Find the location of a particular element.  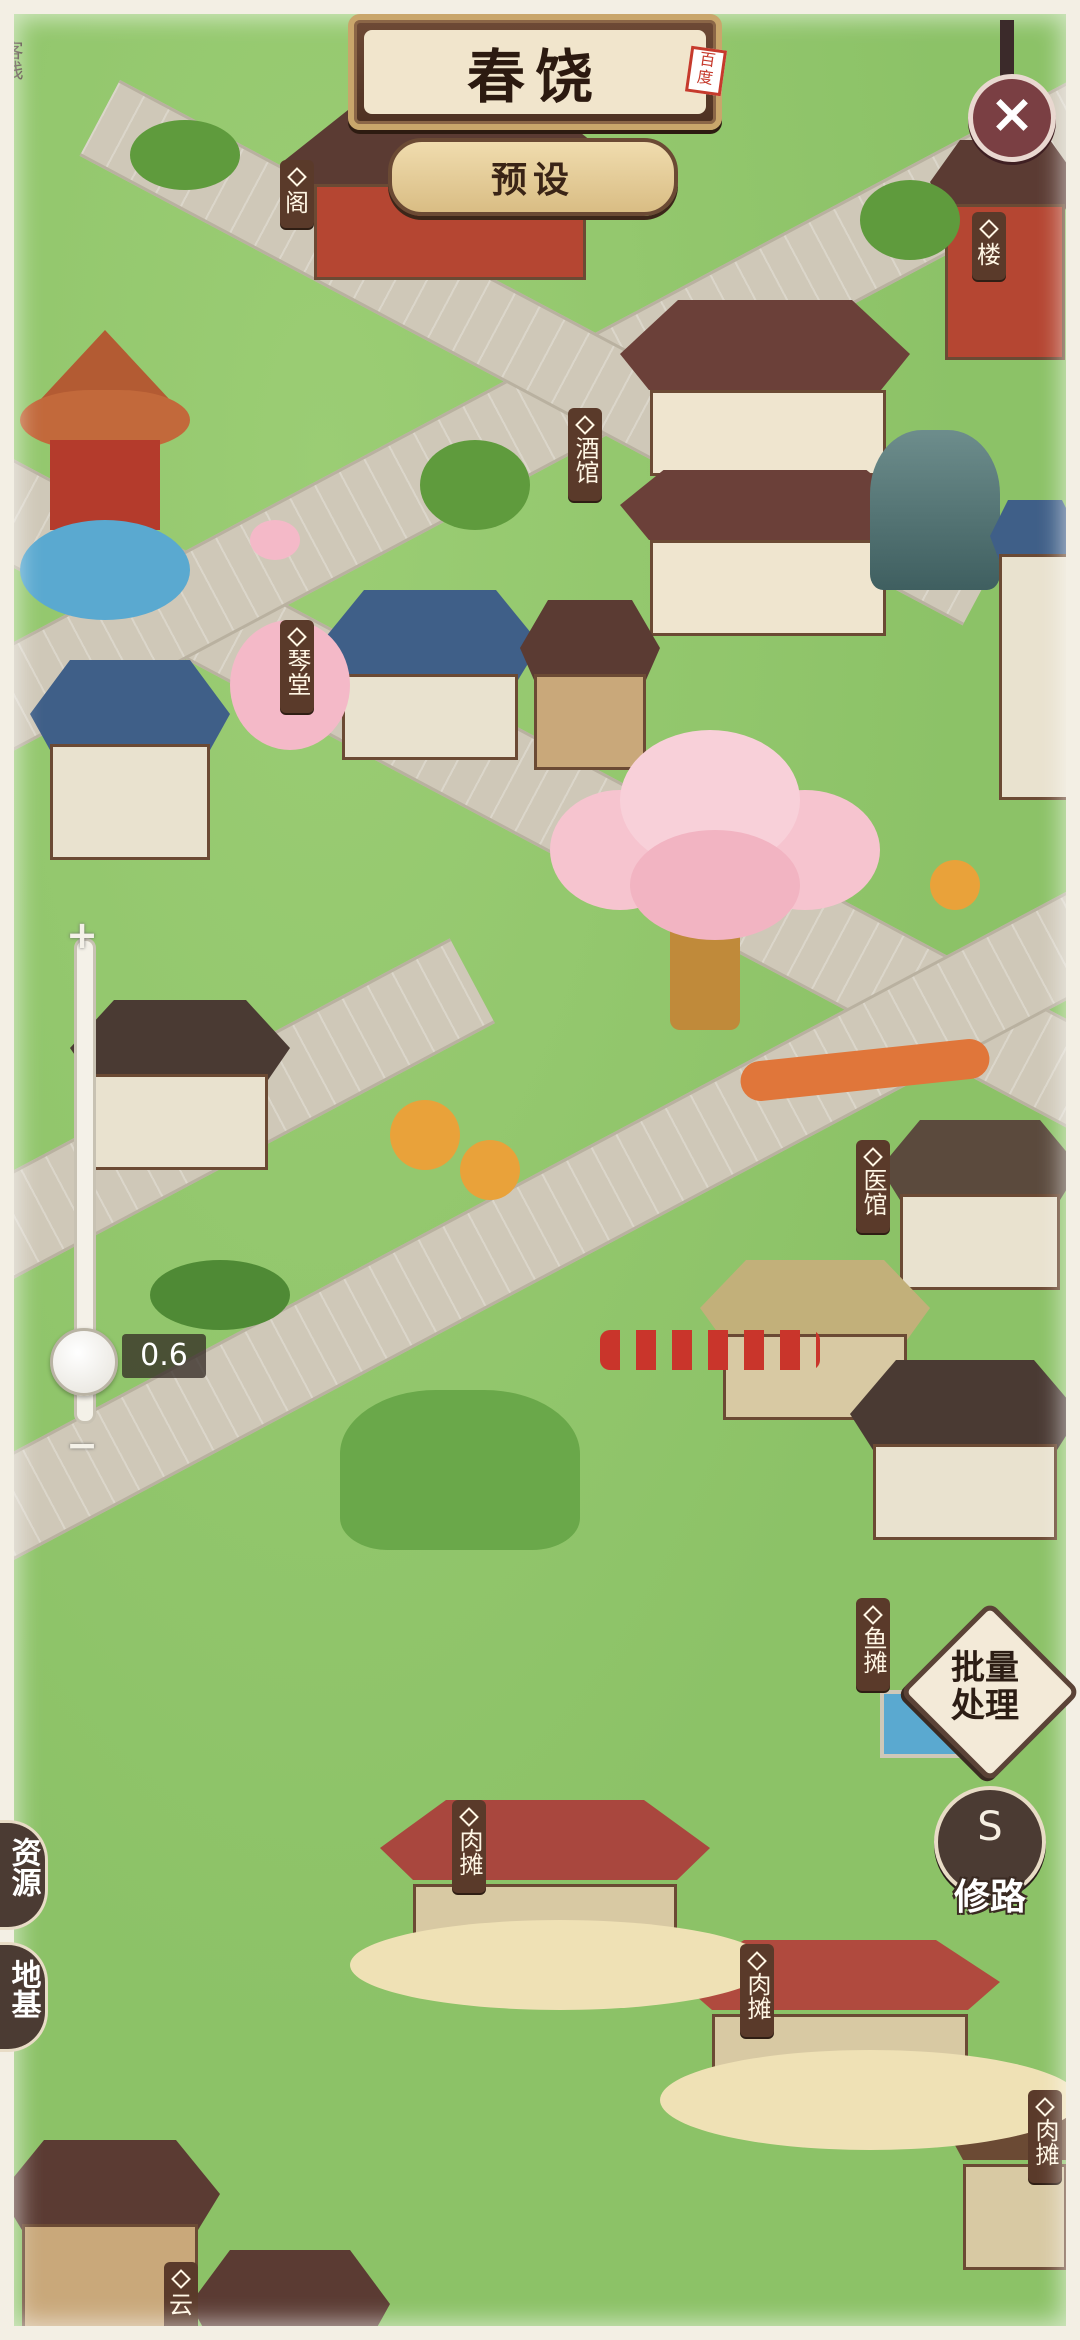

shop-building is located at coordinates (965, 1450).